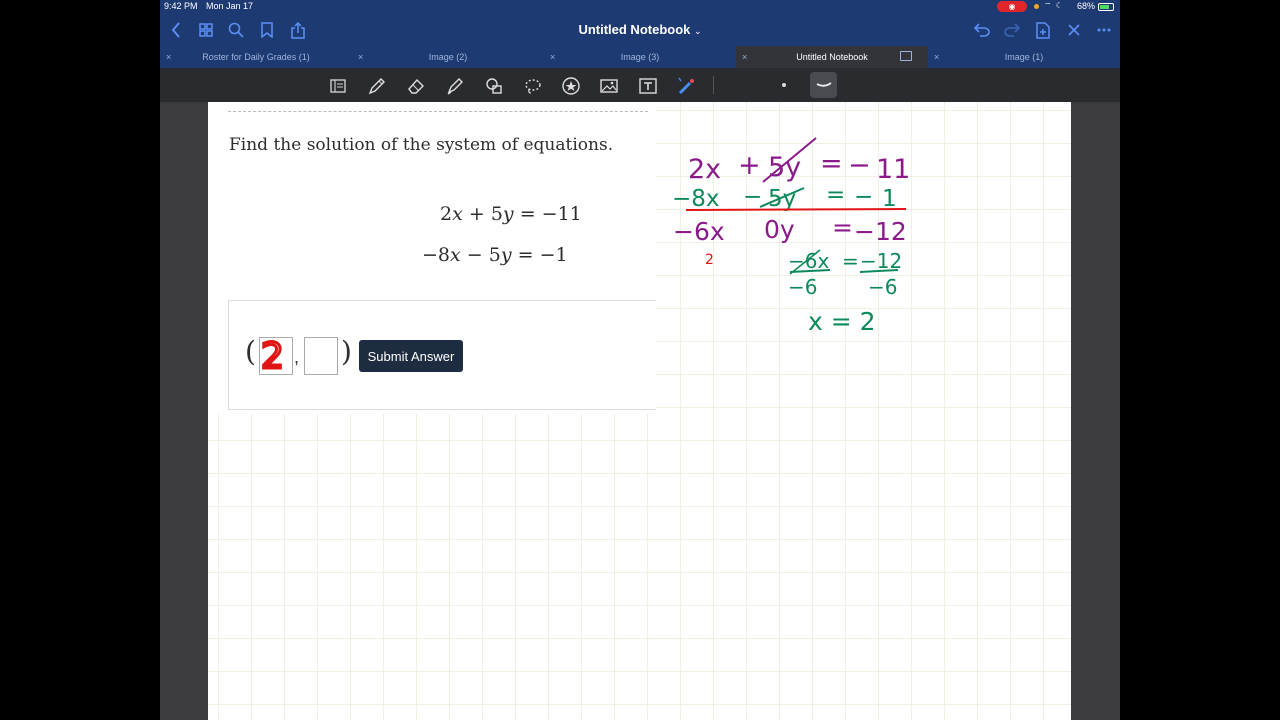 The height and width of the screenshot is (720, 1280). What do you see at coordinates (752, 197) in the screenshot?
I see `hw-l2-minus: −` at bounding box center [752, 197].